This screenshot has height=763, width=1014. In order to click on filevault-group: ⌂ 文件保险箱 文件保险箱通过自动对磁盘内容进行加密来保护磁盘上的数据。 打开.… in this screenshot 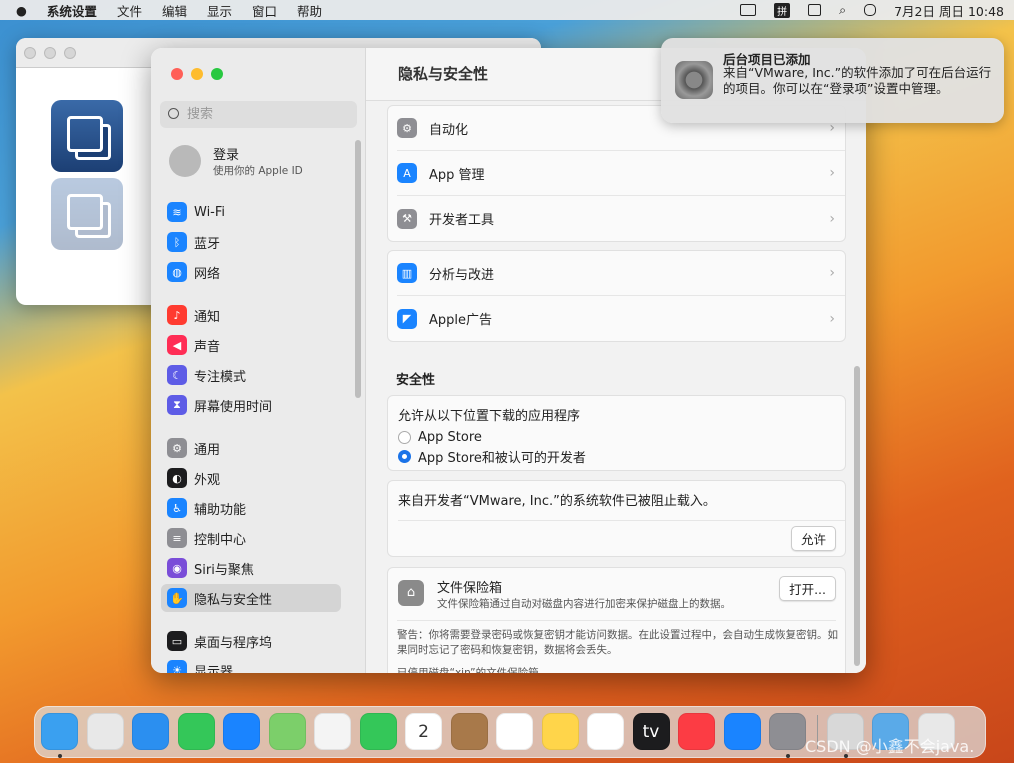, I will do `click(616, 620)`.